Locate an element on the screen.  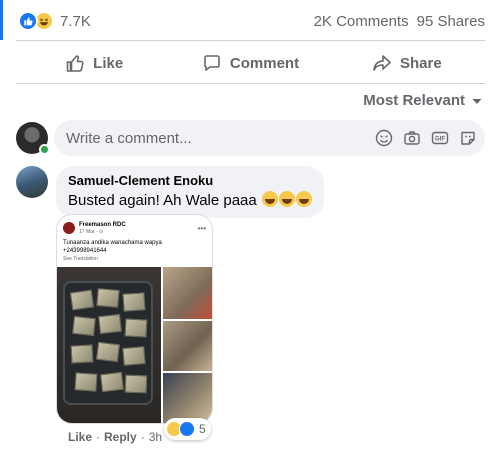
see-translation-link: See Translation is located at coordinates (80, 259).